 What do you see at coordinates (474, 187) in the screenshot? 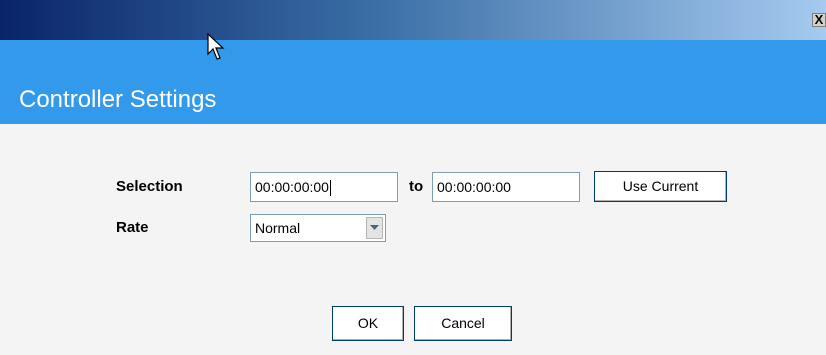
I see `selection-end-value: 00:00:00:00` at bounding box center [474, 187].